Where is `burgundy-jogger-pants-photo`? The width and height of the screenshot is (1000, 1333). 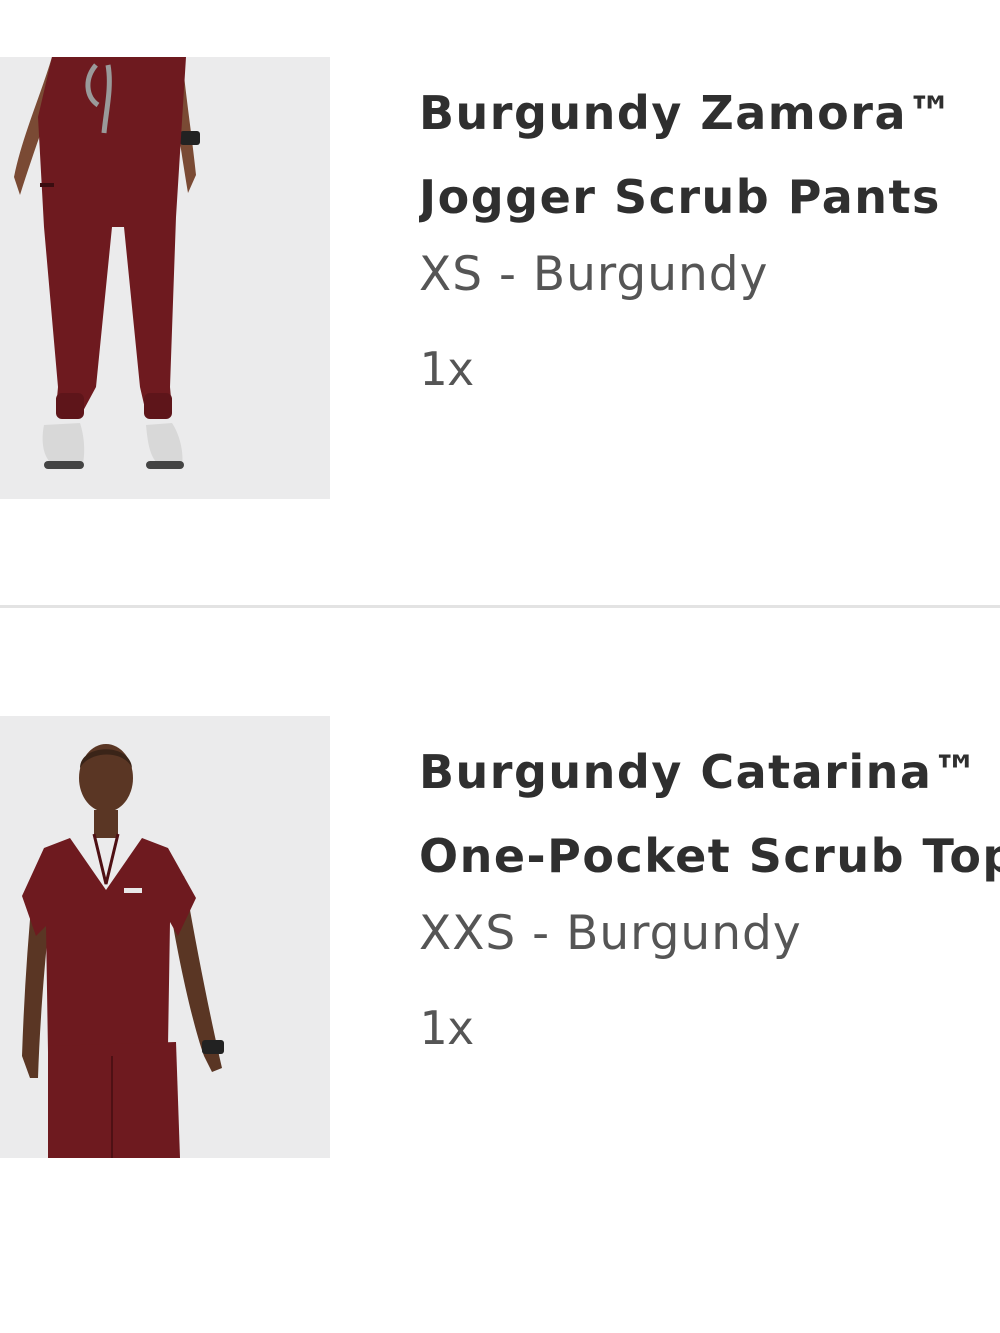 burgundy-jogger-pants-photo is located at coordinates (165, 278).